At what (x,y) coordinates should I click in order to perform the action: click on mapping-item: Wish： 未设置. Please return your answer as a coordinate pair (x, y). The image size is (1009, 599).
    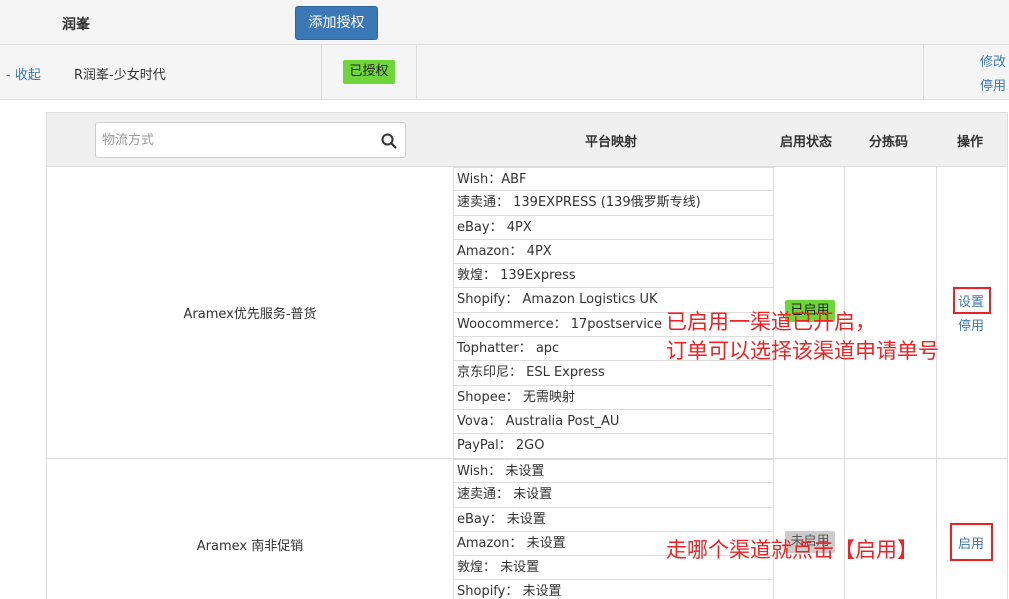
    Looking at the image, I should click on (613, 471).